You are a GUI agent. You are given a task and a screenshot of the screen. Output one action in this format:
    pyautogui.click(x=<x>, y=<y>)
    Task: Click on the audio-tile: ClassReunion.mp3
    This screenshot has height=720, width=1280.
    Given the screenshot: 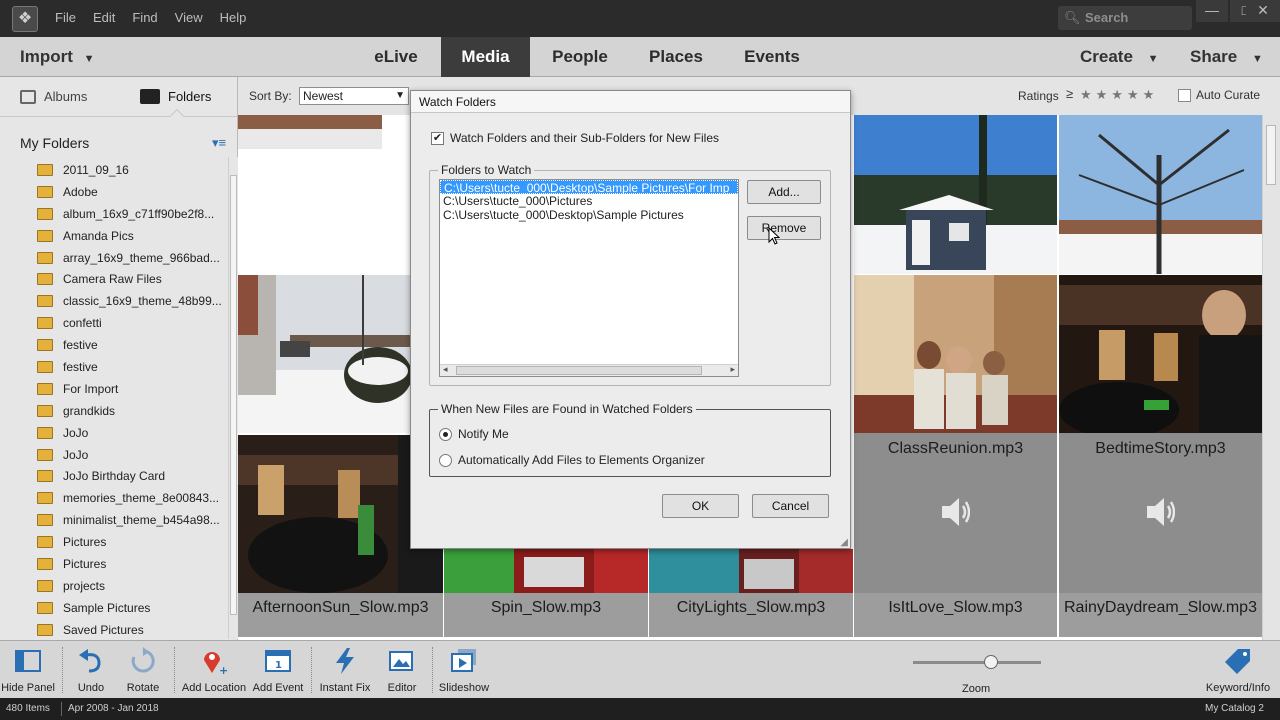 What is the action you would take?
    pyautogui.click(x=955, y=513)
    